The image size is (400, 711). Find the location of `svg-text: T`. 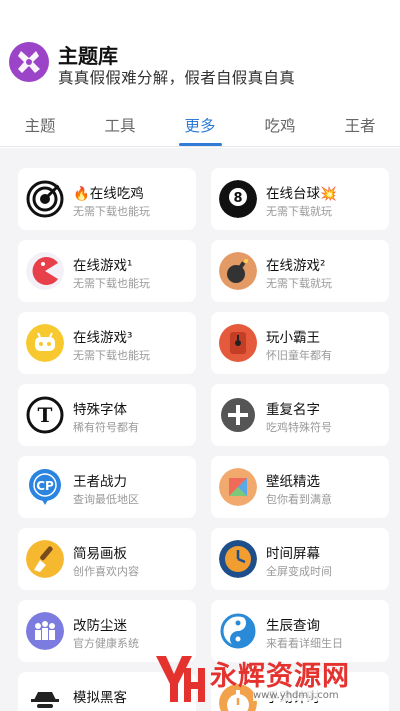

svg-text: T is located at coordinates (45, 415).